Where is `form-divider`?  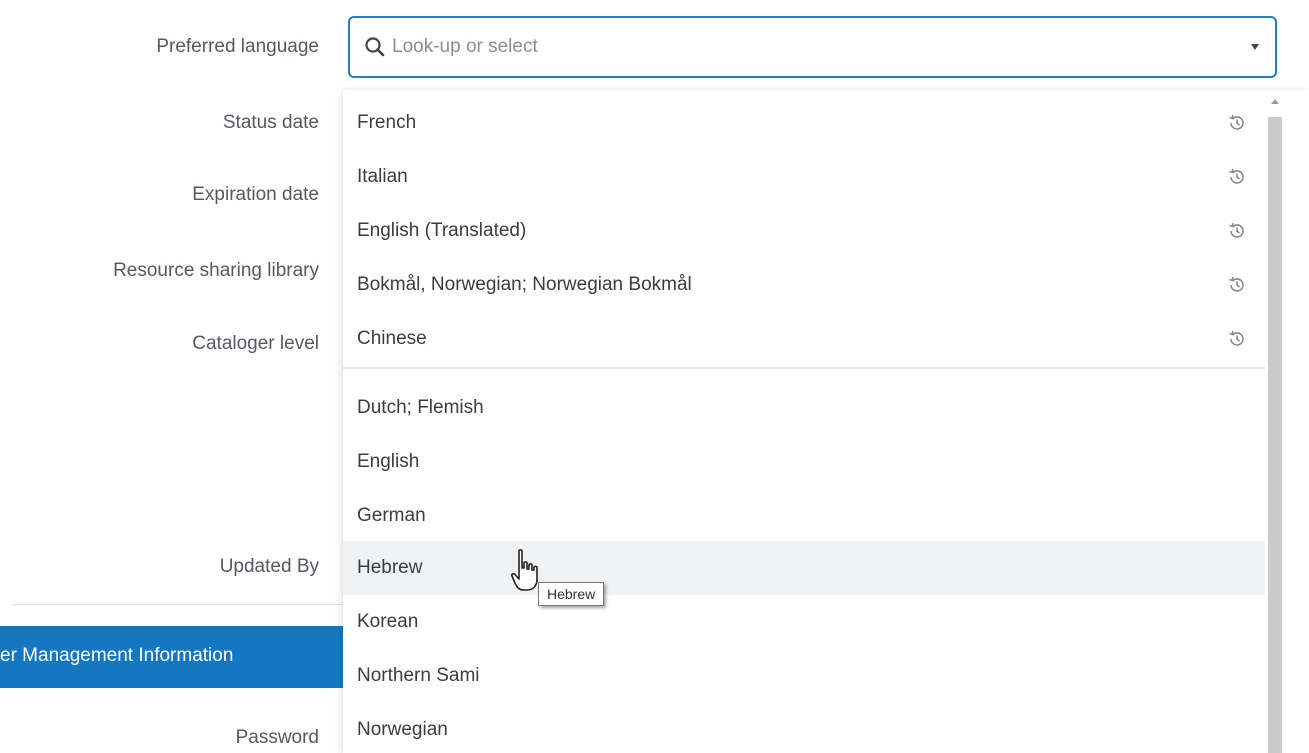
form-divider is located at coordinates (177, 604).